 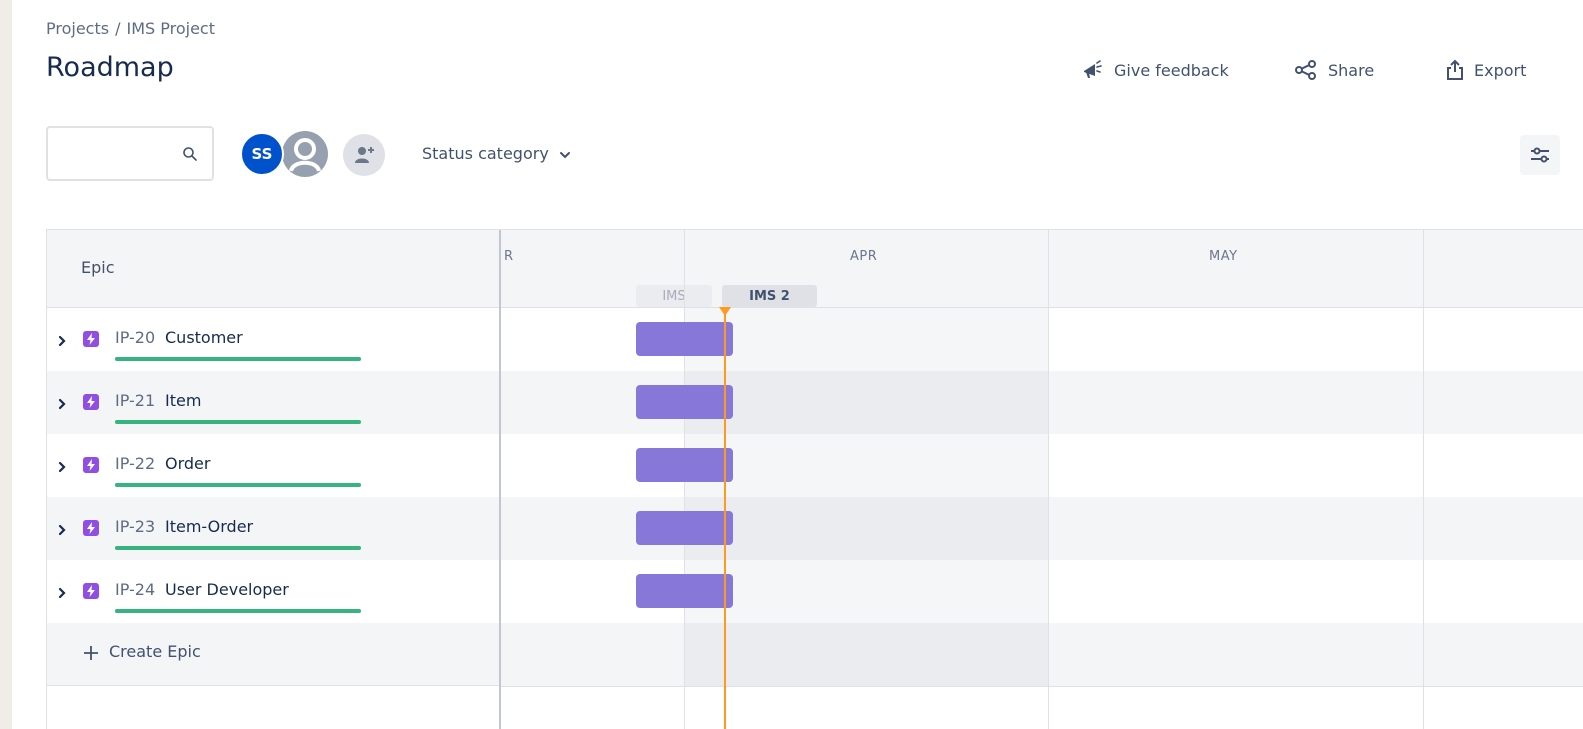 I want to click on export-button: Export, so click(x=1496, y=70).